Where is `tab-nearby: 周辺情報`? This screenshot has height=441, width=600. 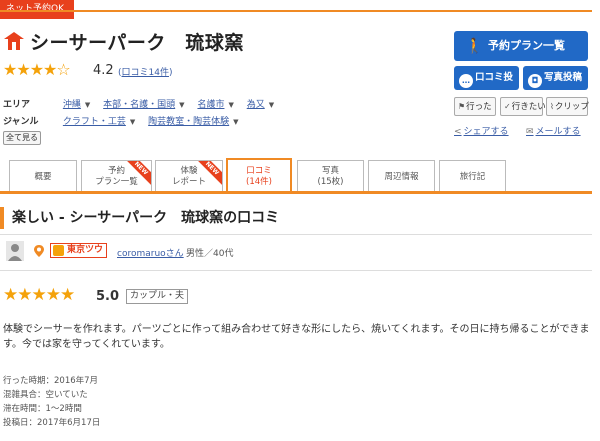
tab-nearby: 周辺情報 is located at coordinates (401, 176).